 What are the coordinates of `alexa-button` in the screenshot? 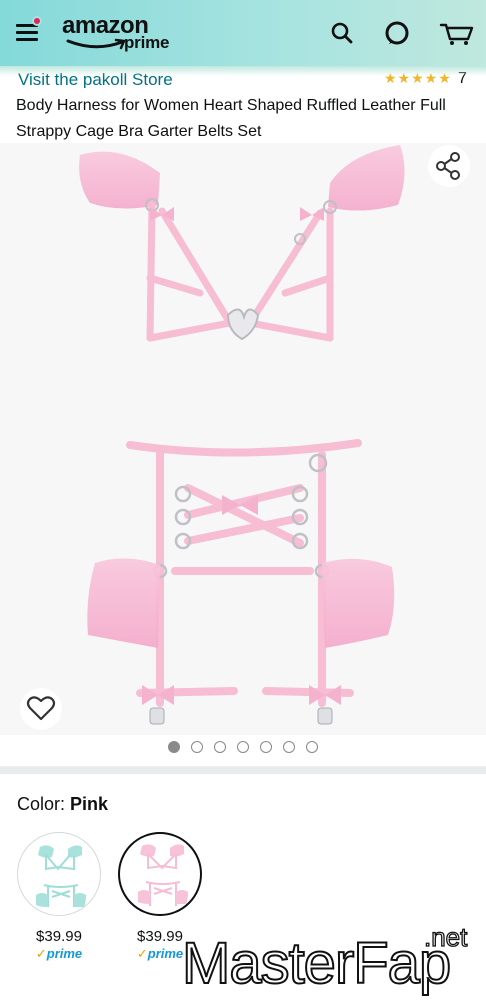 It's located at (397, 33).